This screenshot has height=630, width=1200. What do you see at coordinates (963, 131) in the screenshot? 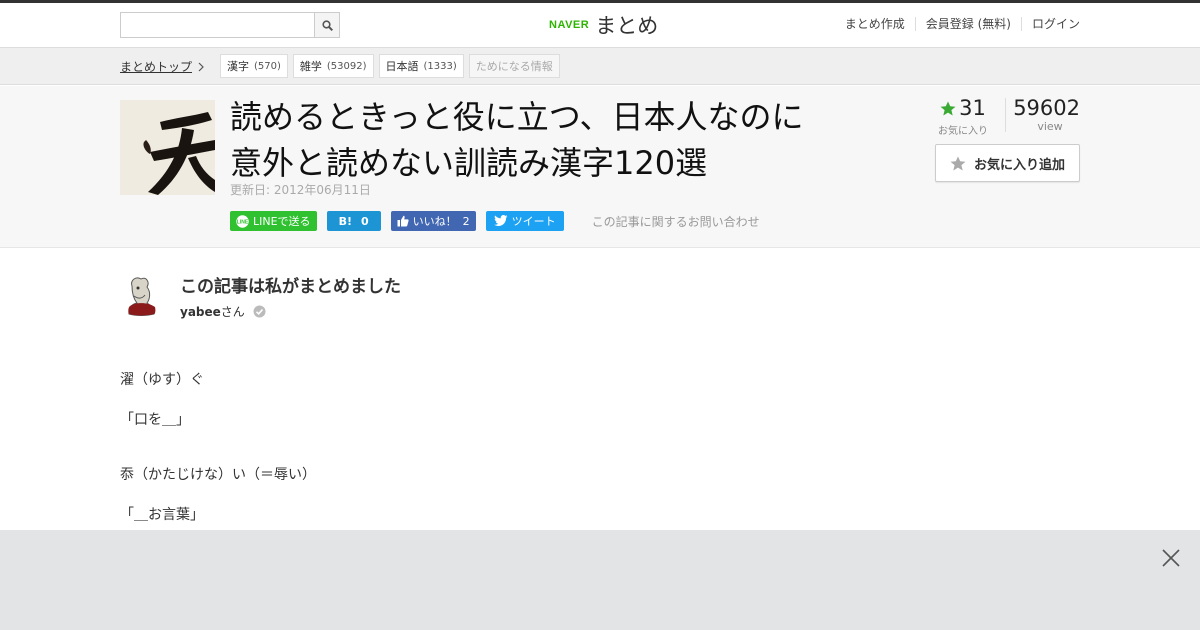
I see `favorites-label: お気に入り` at bounding box center [963, 131].